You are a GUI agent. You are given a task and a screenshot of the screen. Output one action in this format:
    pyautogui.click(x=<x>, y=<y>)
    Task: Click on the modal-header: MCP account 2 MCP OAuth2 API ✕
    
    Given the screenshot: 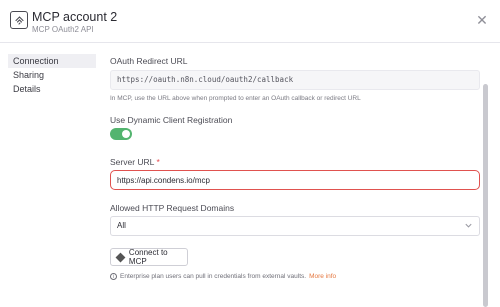 What is the action you would take?
    pyautogui.click(x=250, y=21)
    